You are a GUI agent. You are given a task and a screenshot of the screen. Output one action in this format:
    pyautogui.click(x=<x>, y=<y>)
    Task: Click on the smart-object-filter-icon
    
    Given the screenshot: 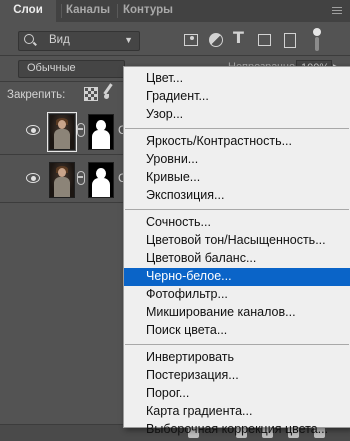 What is the action you would take?
    pyautogui.click(x=290, y=40)
    